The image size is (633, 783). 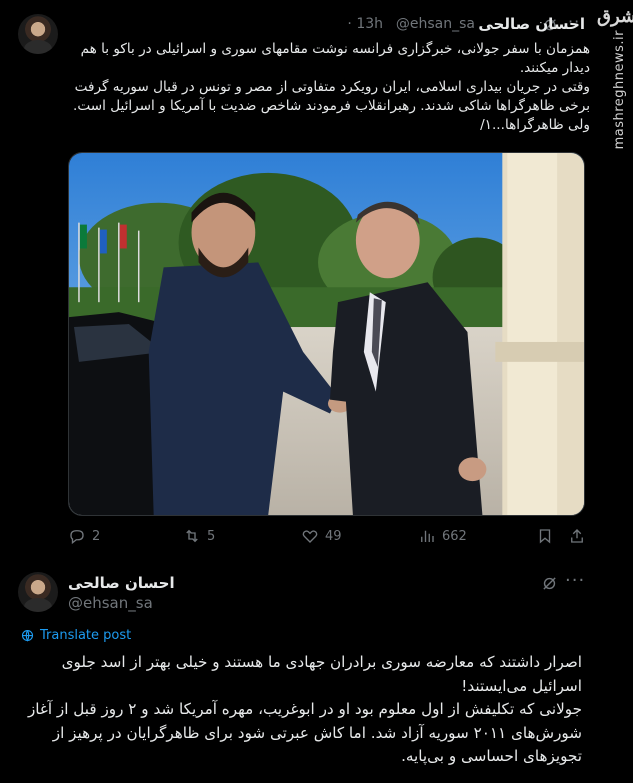 I want to click on reply-count: 2, so click(x=96, y=536).